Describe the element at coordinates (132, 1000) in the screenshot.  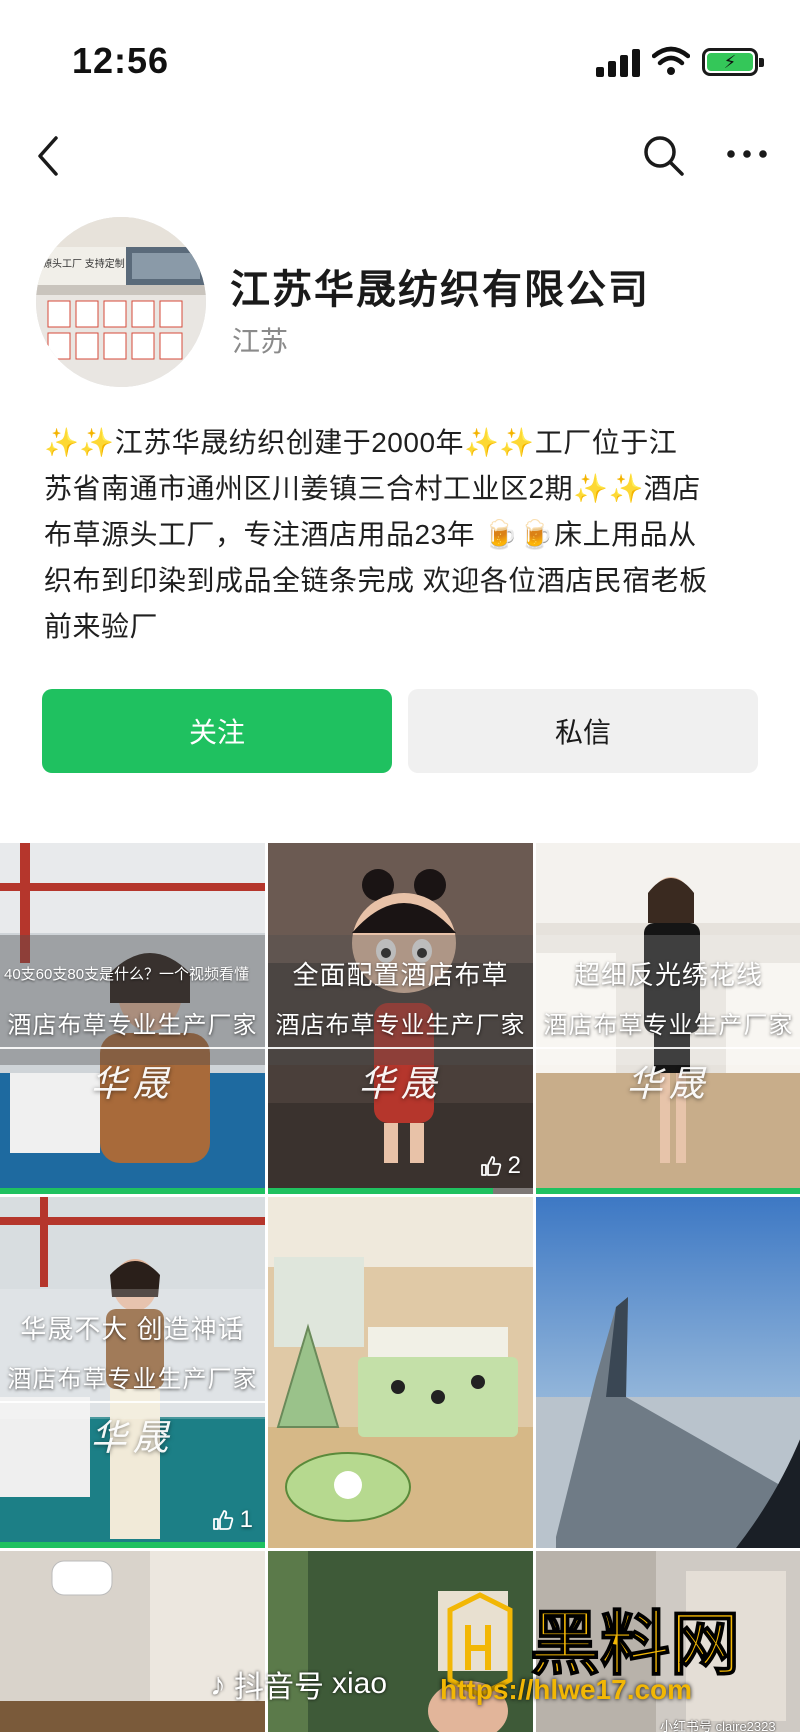
I see `caption-band` at that location.